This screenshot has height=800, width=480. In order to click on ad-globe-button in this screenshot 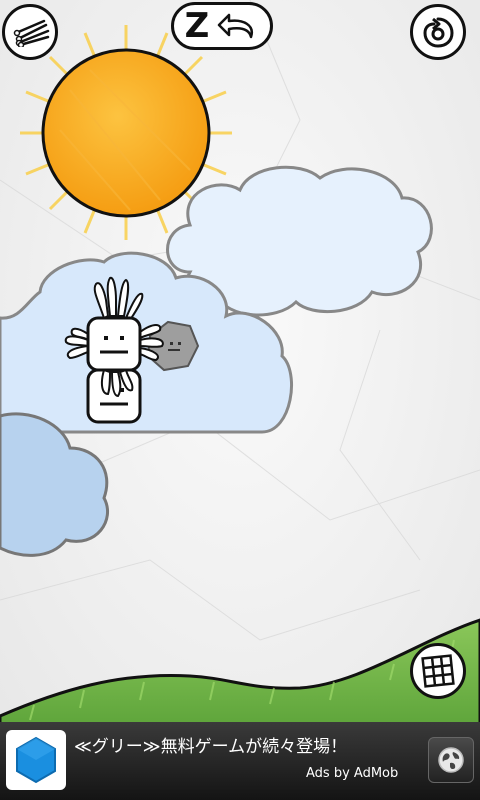, I will do `click(451, 760)`.